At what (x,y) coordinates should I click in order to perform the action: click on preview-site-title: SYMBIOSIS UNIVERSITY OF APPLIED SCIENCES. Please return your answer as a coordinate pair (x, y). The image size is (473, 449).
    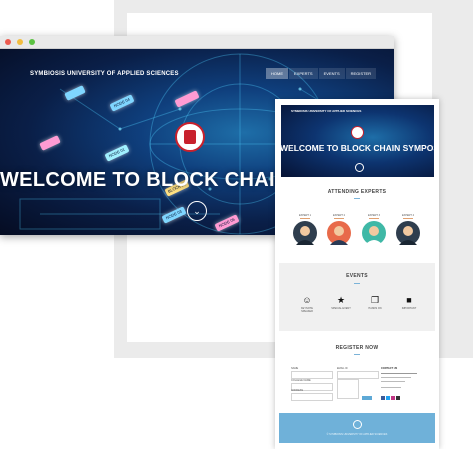
    Looking at the image, I should click on (326, 111).